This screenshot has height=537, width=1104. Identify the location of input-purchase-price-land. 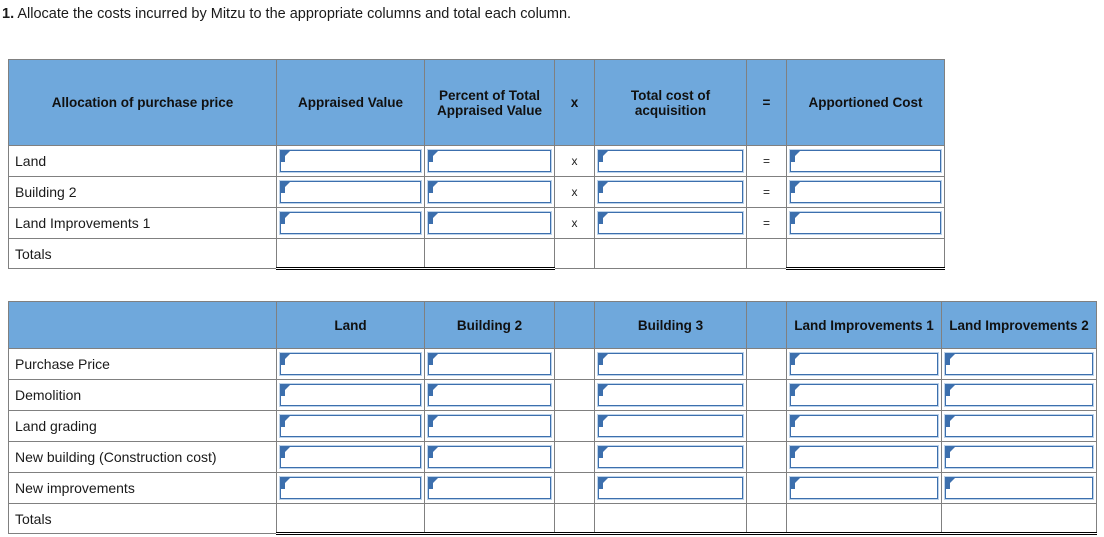
(350, 364).